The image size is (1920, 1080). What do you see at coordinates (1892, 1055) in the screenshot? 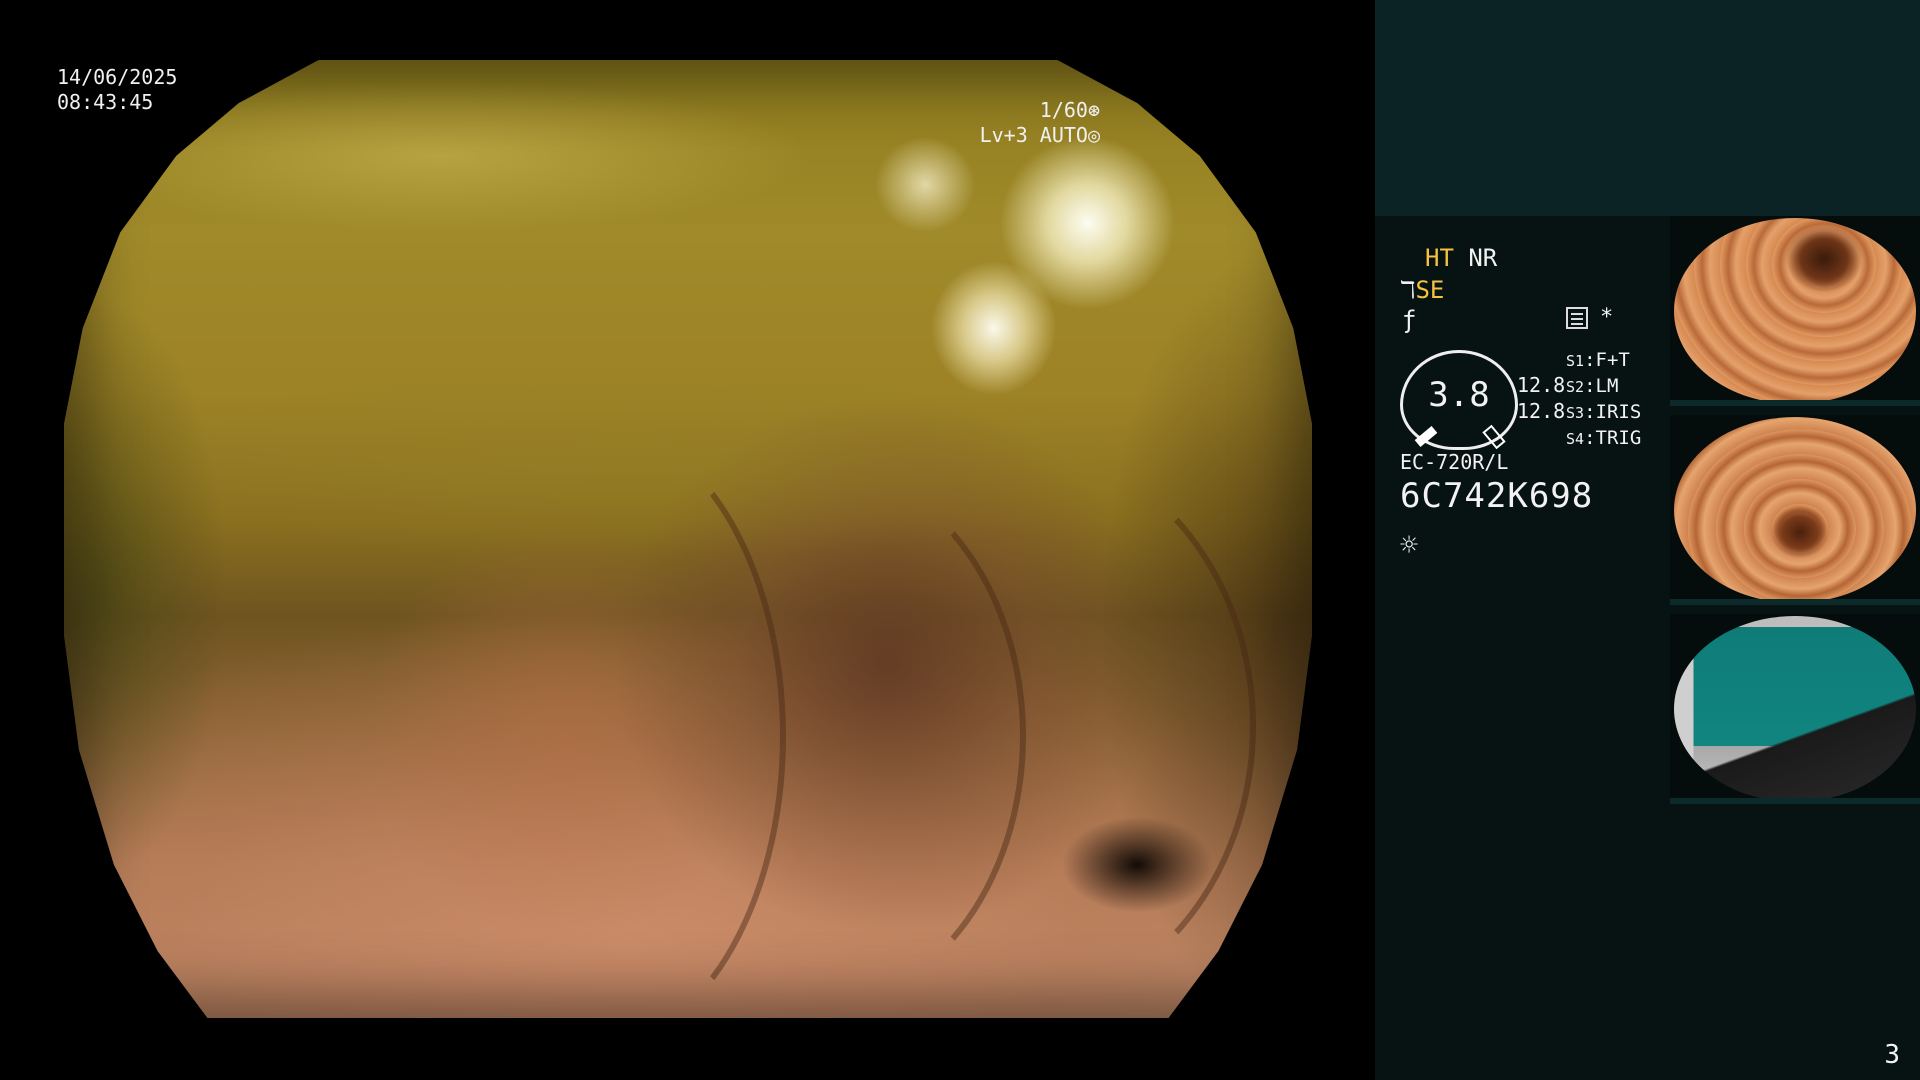
I see `page-number: 3` at bounding box center [1892, 1055].